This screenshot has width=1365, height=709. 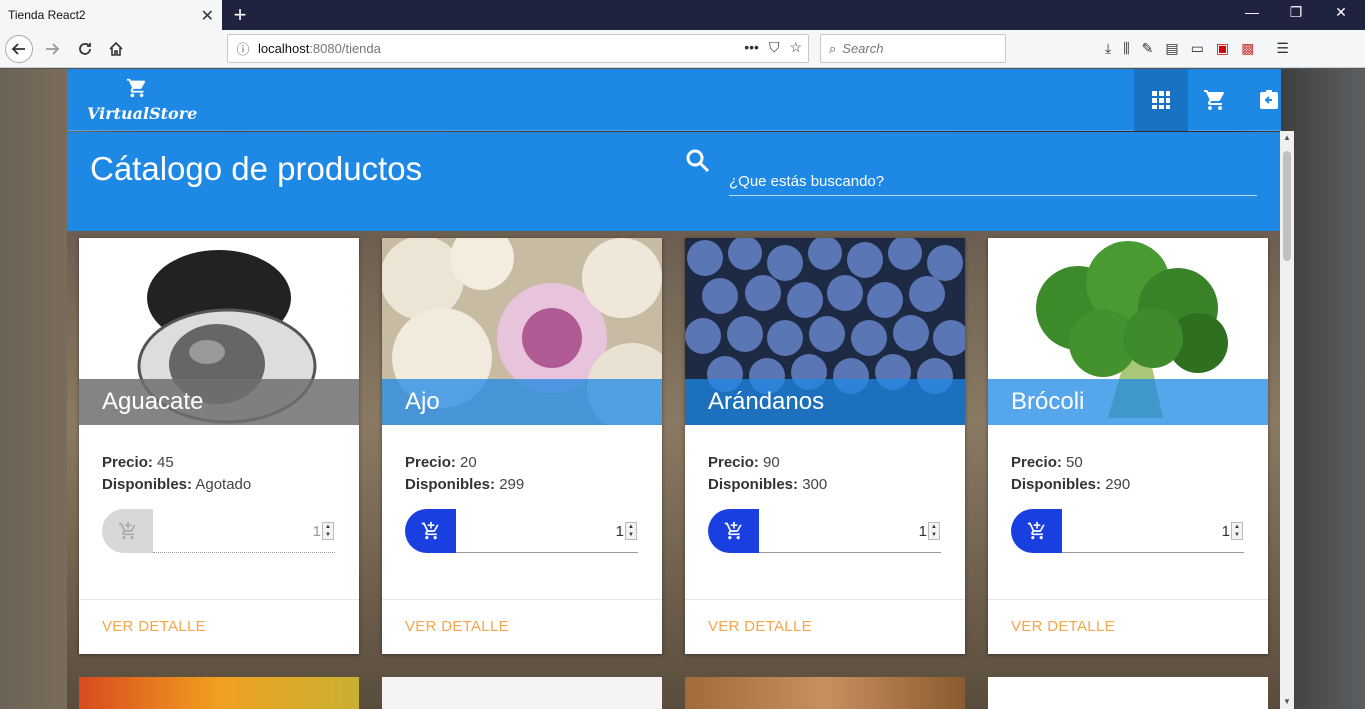 I want to click on scroll-down-icon: ▼, so click(x=1287, y=702).